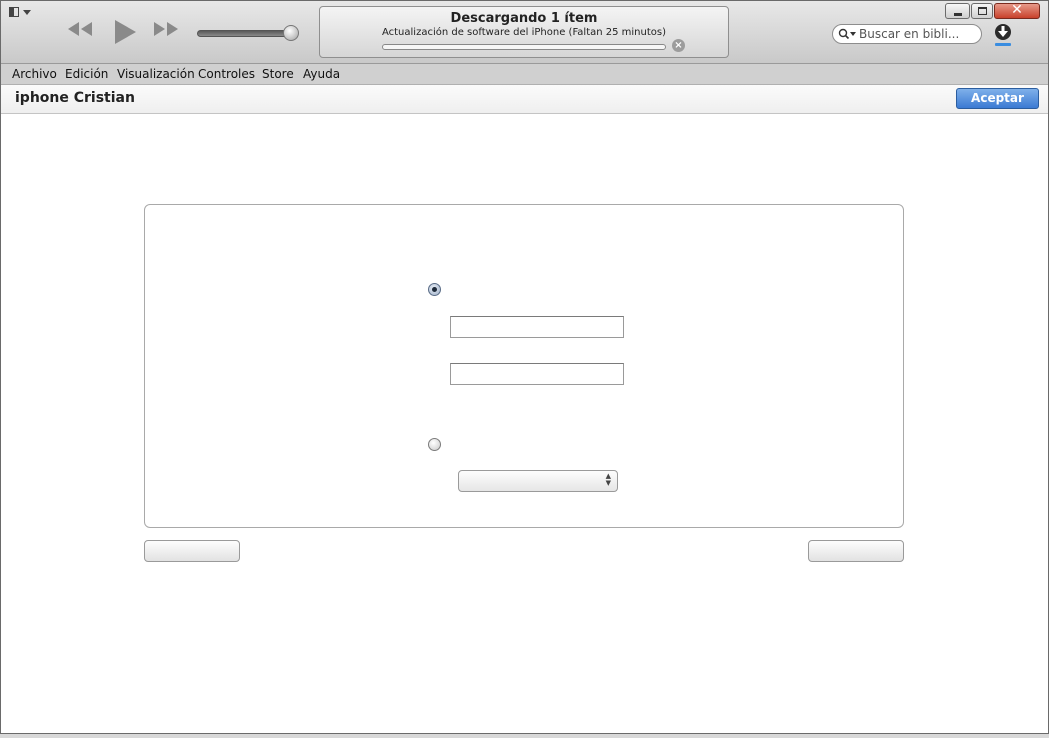  Describe the element at coordinates (678, 45) in the screenshot. I see `cancel-download-icon: ×` at that location.